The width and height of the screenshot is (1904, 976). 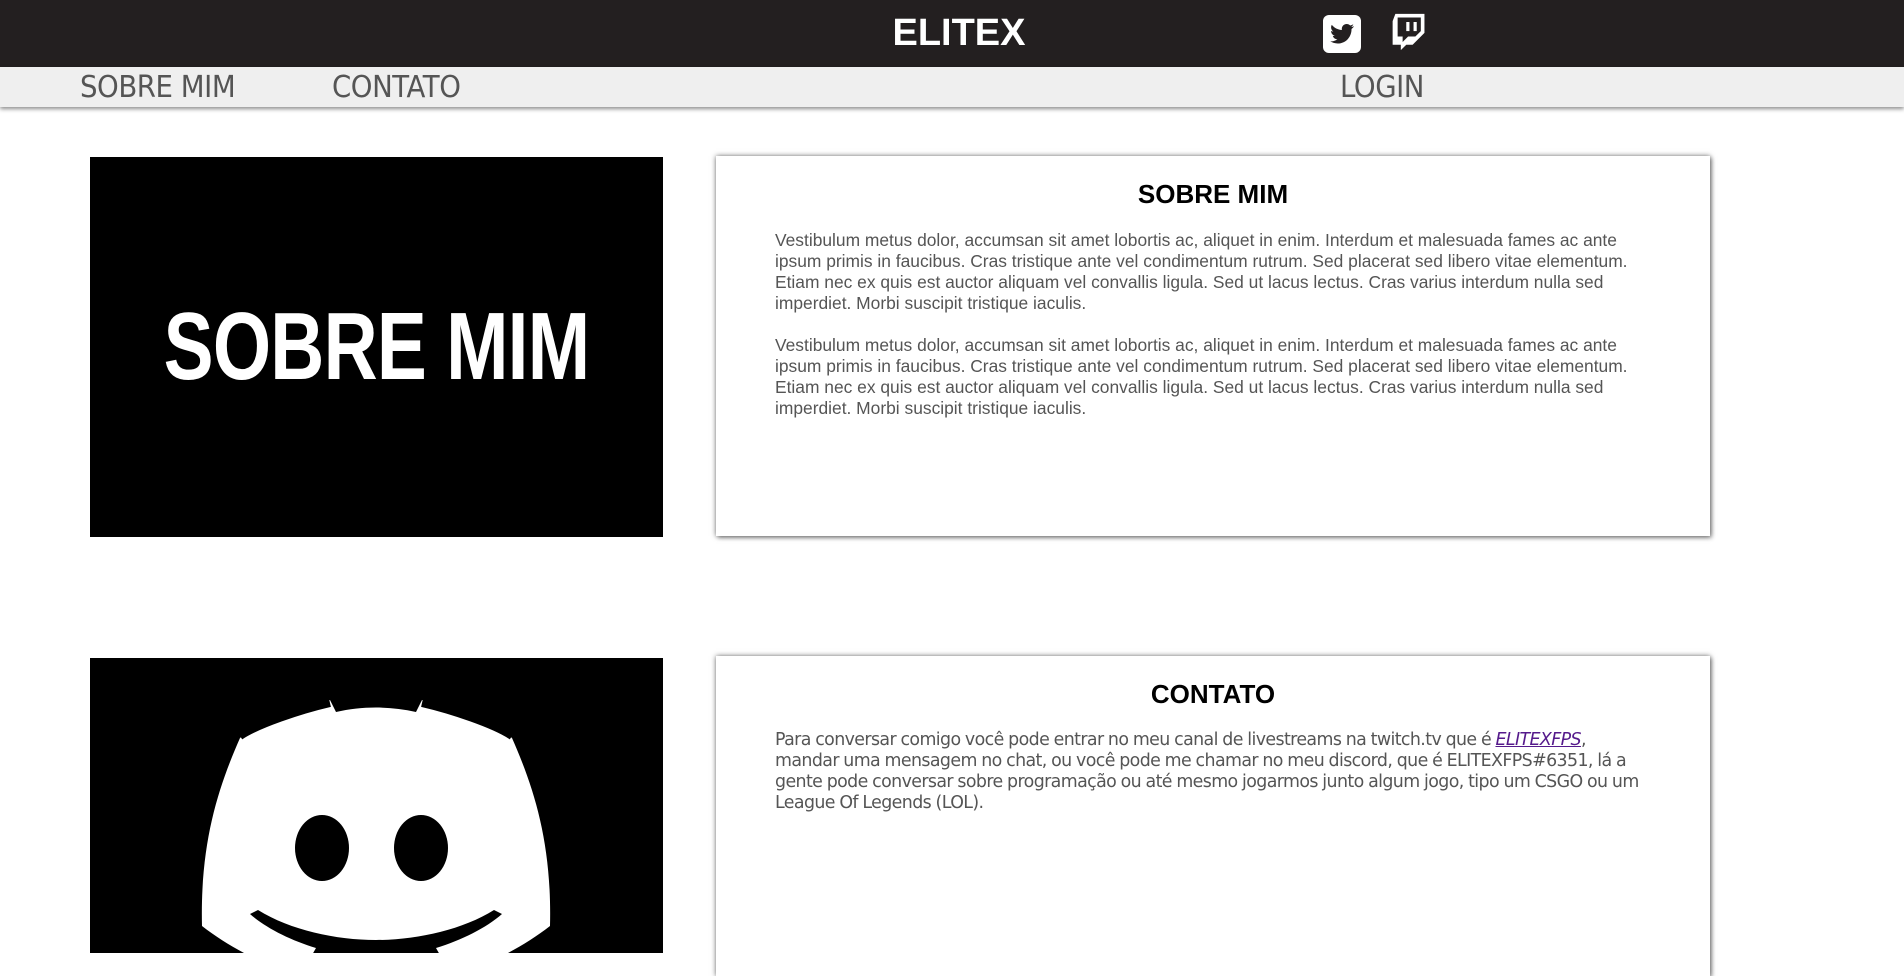 What do you see at coordinates (1382, 88) in the screenshot?
I see `nav-link-login: LOGIN` at bounding box center [1382, 88].